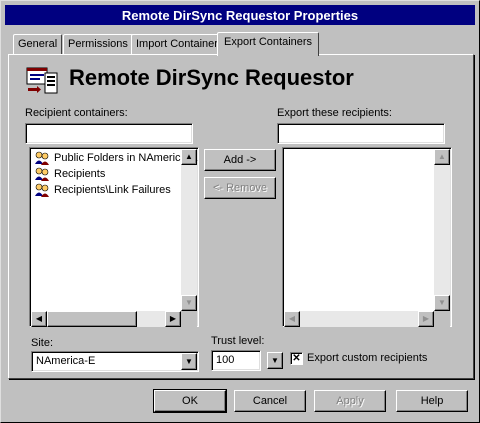 The height and width of the screenshot is (423, 480). What do you see at coordinates (367, 358) in the screenshot?
I see `export-custom-label: Export custom recipients` at bounding box center [367, 358].